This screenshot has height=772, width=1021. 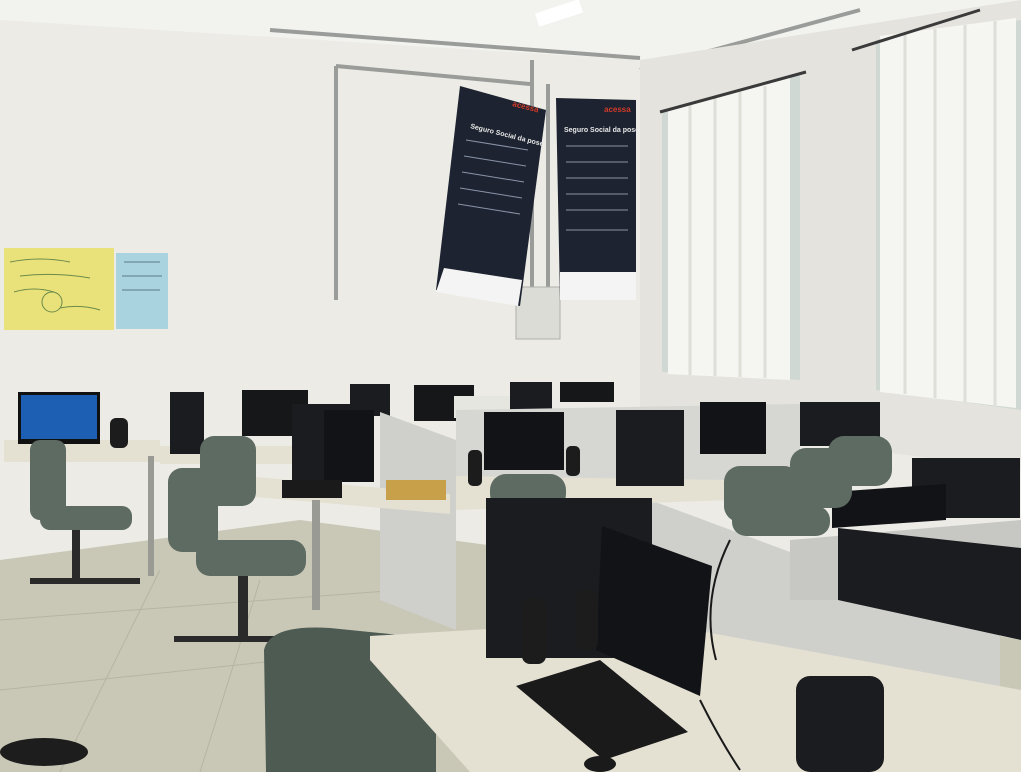 I want to click on ups-device, so click(x=840, y=724).